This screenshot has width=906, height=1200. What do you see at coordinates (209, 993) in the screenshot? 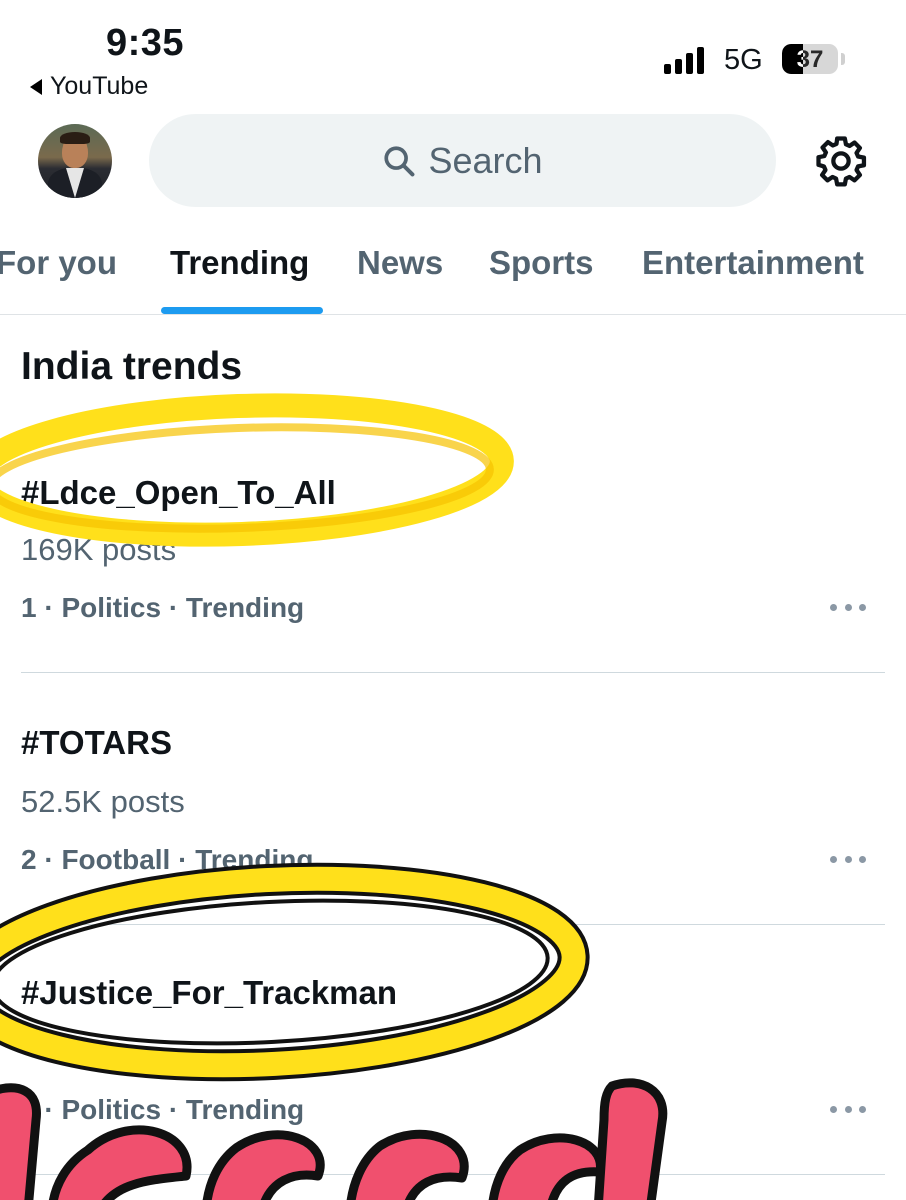
I see `trend-hashtag: #Justice_For_Trackman` at bounding box center [209, 993].